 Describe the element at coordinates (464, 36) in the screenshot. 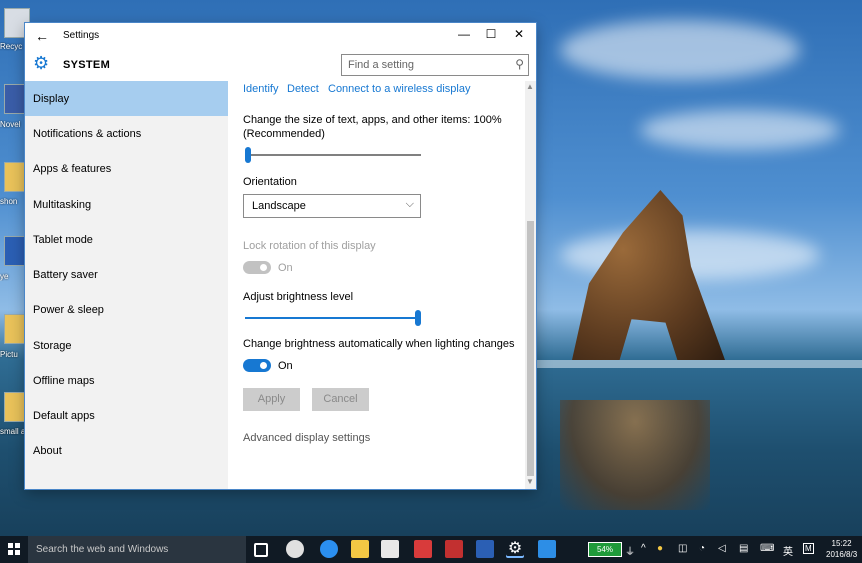

I see `minimize-button: —` at that location.